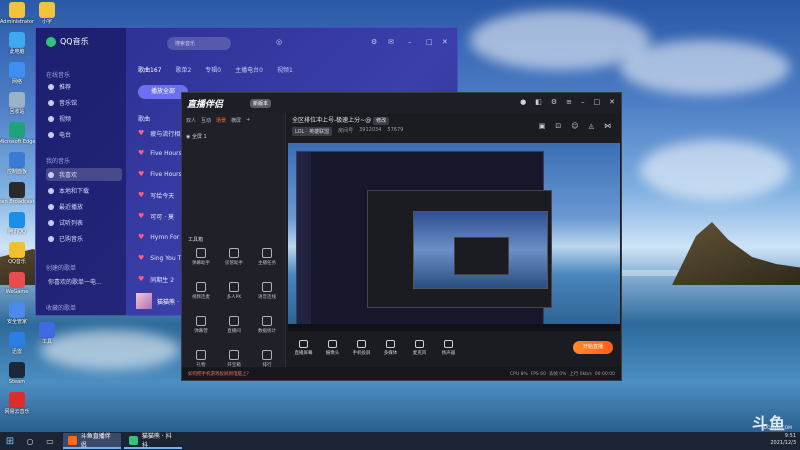  Describe the element at coordinates (267, 325) in the screenshot. I see `toolbox-item: 数据统计` at that location.